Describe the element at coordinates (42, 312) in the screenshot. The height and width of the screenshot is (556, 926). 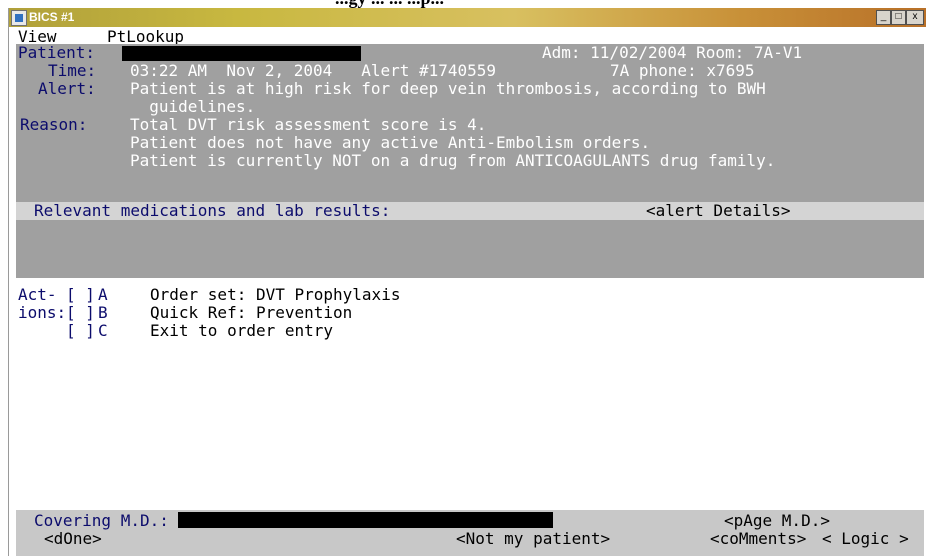
I see `actions-label: ions:` at that location.